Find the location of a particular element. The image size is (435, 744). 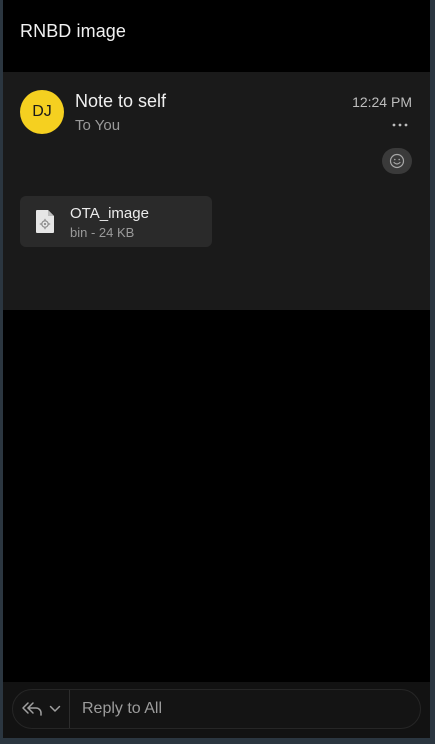

more-options-button is located at coordinates (400, 125).